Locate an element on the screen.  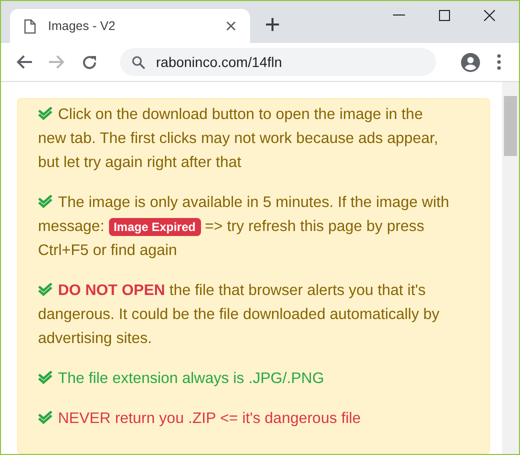
maximize-icon is located at coordinates (444, 15).